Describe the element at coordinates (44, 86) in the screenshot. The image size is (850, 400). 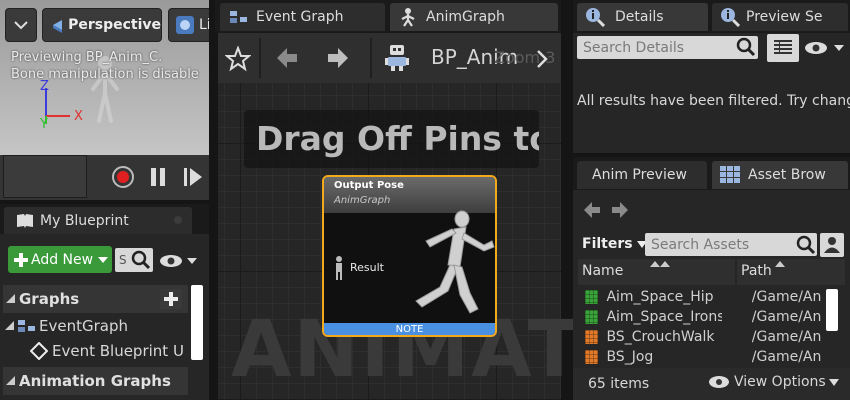
I see `axis-z-label: Z` at that location.